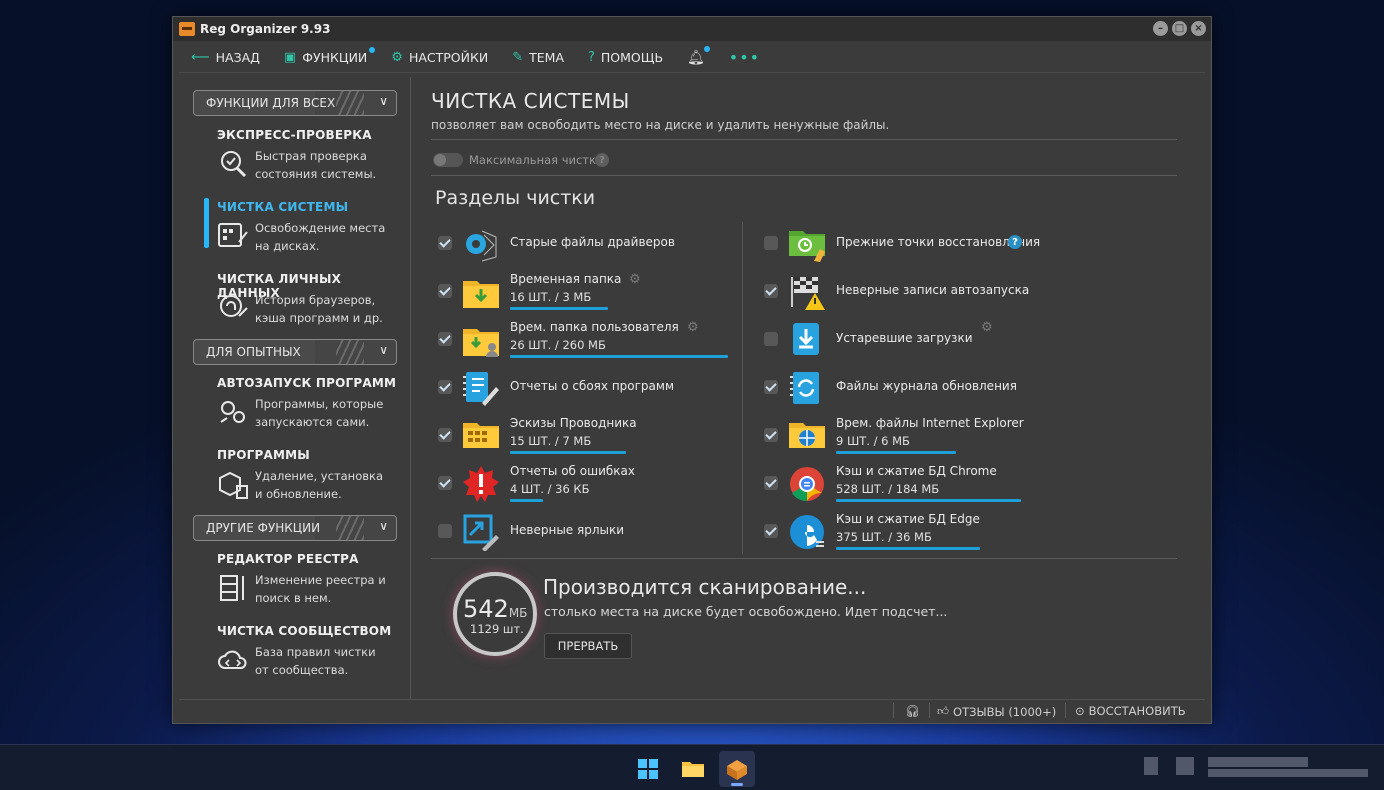  Describe the element at coordinates (290, 57) in the screenshot. I see `toolbox-icon: ▣` at that location.